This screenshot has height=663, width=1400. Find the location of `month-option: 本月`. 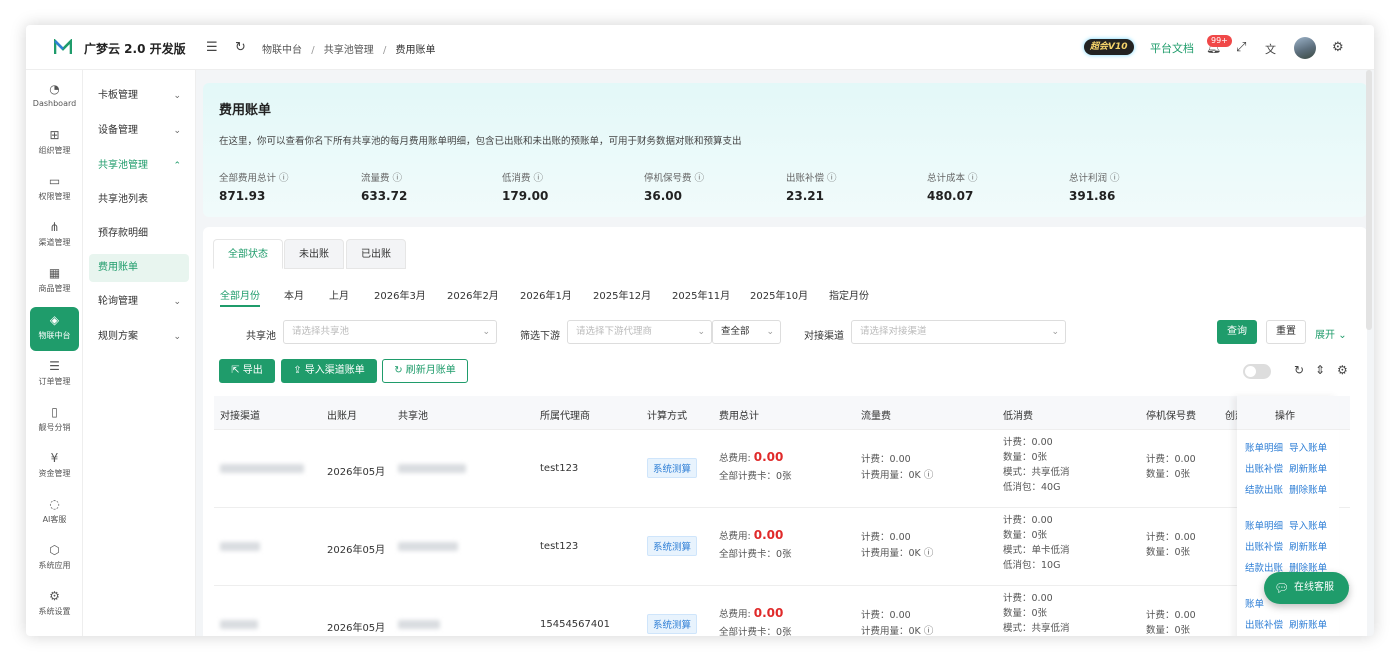

month-option: 本月 is located at coordinates (294, 294).